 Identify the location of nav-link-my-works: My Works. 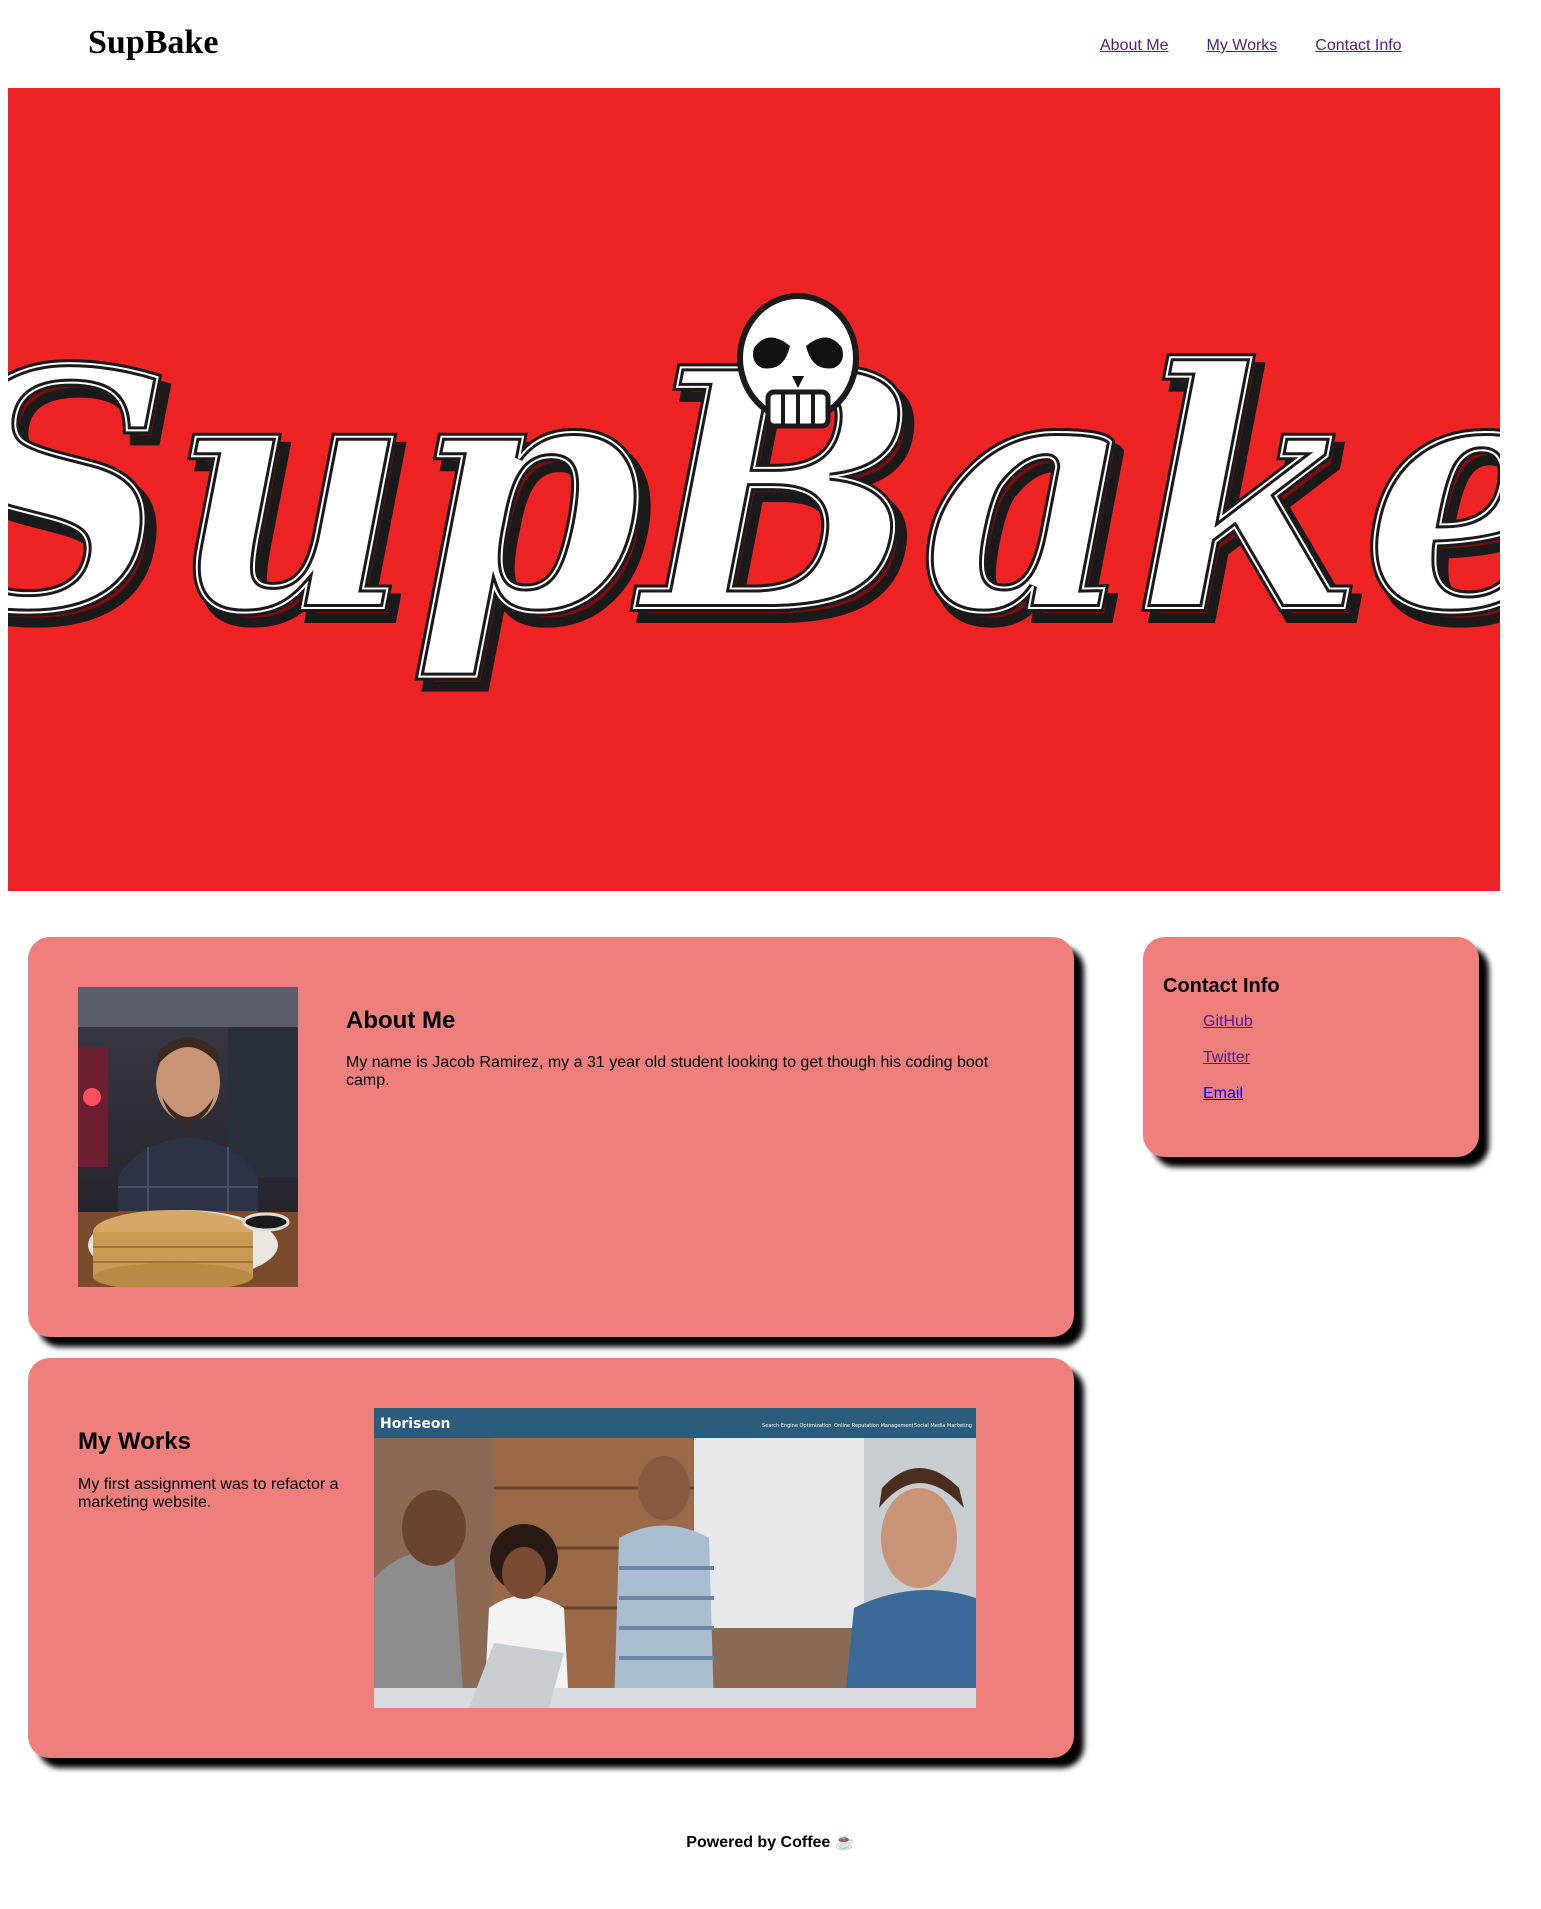
(1241, 46).